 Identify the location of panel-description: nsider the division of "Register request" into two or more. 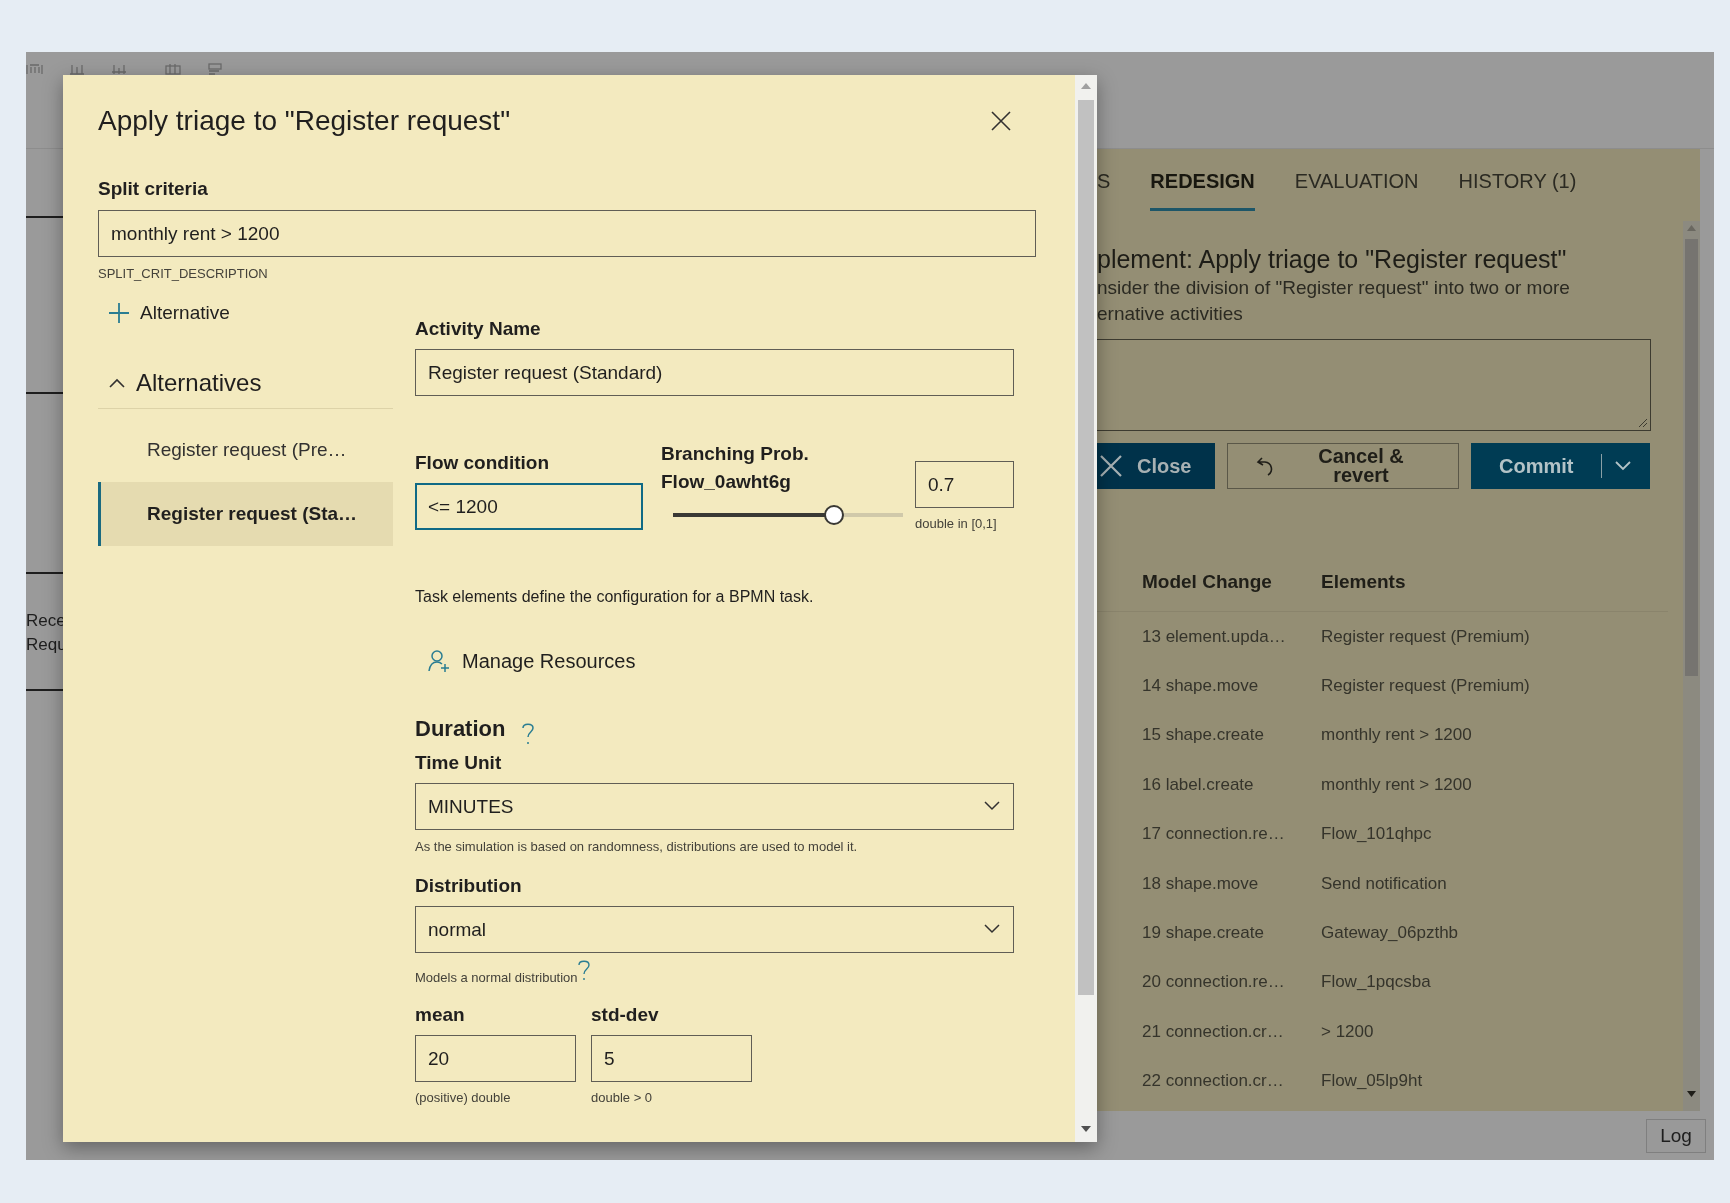
(1334, 288).